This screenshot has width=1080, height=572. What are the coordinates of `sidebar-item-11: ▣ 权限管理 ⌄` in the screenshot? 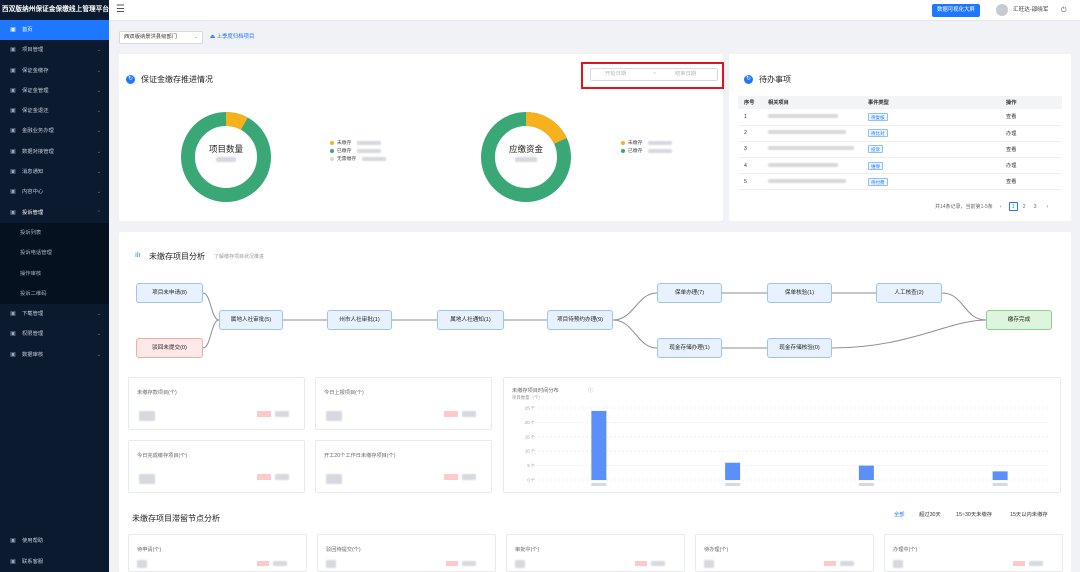 It's located at (54, 334).